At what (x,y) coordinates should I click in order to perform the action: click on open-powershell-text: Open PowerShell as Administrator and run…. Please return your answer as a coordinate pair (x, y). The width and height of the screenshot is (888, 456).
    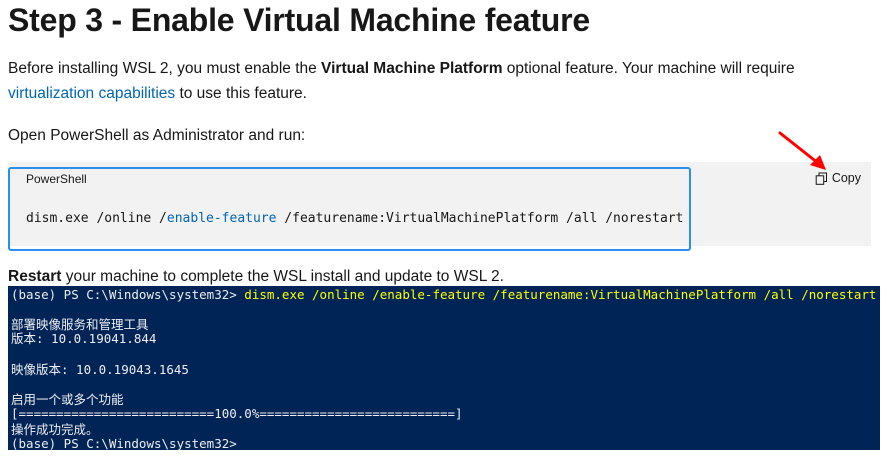
    Looking at the image, I should click on (157, 135).